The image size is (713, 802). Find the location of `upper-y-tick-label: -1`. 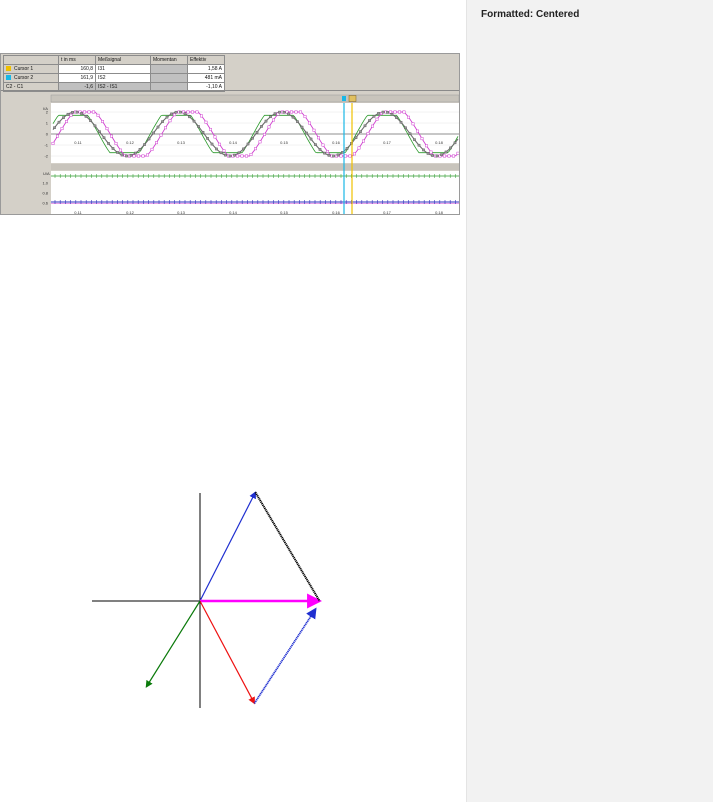

upper-y-tick-label: -1 is located at coordinates (46, 145).